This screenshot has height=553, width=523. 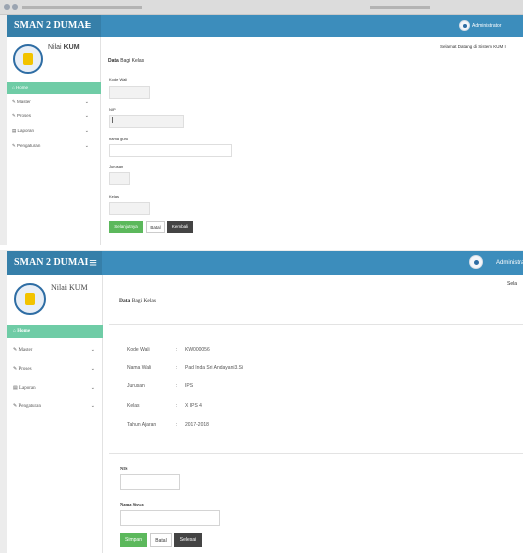 I want to click on nip-label: NIP, so click(x=112, y=109).